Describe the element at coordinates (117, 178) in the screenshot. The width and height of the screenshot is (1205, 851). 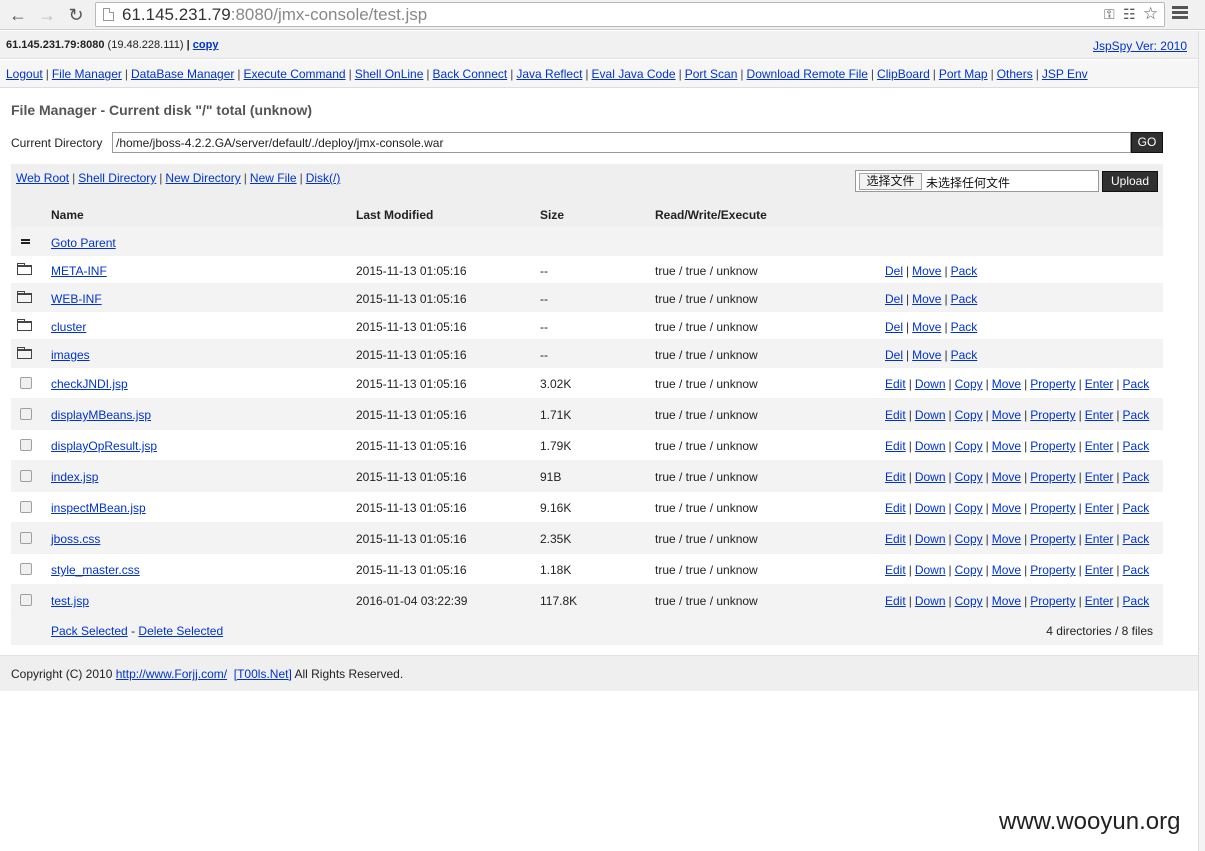
I see `tool-shell-directory: Shell Directory` at that location.